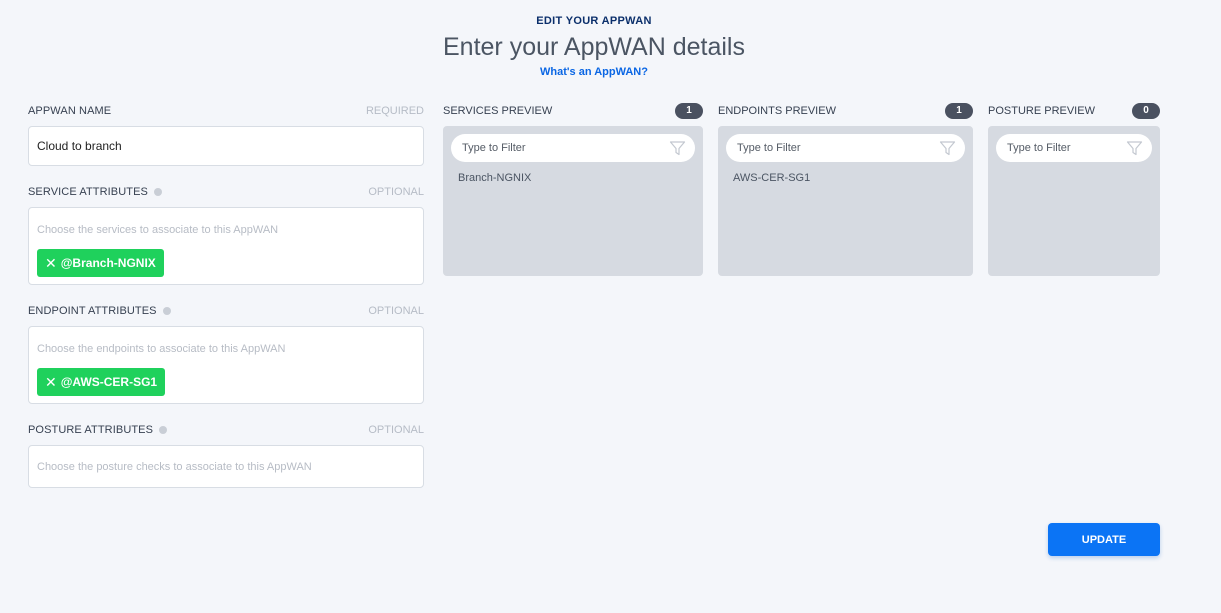 The image size is (1221, 613). Describe the element at coordinates (573, 148) in the screenshot. I see `services-filter-input: Type to Filter` at that location.